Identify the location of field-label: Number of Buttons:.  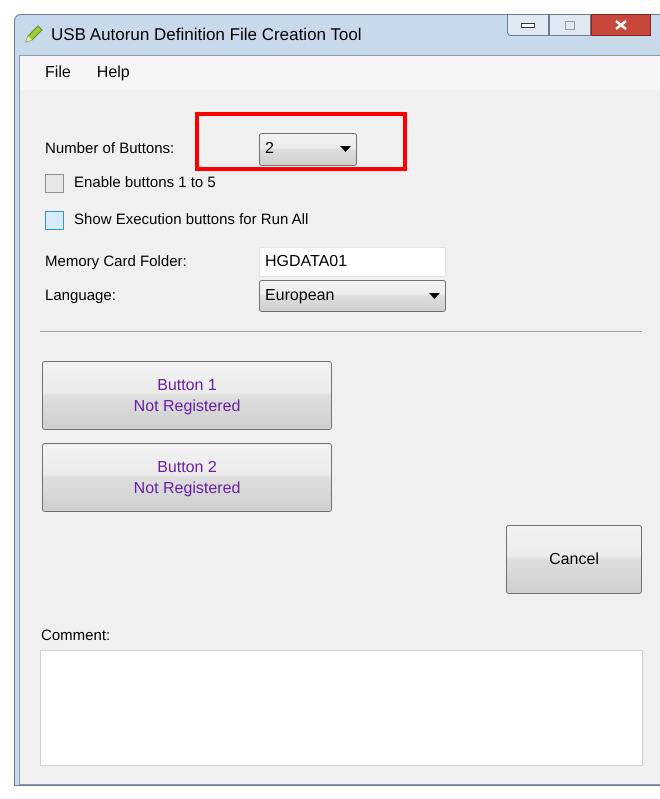
(110, 148).